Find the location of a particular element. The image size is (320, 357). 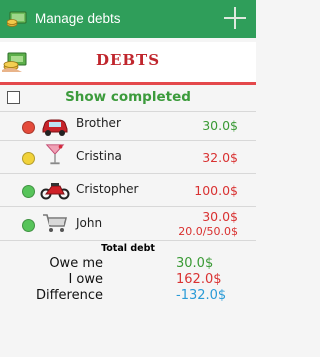

cocktail-icon is located at coordinates (55, 154).